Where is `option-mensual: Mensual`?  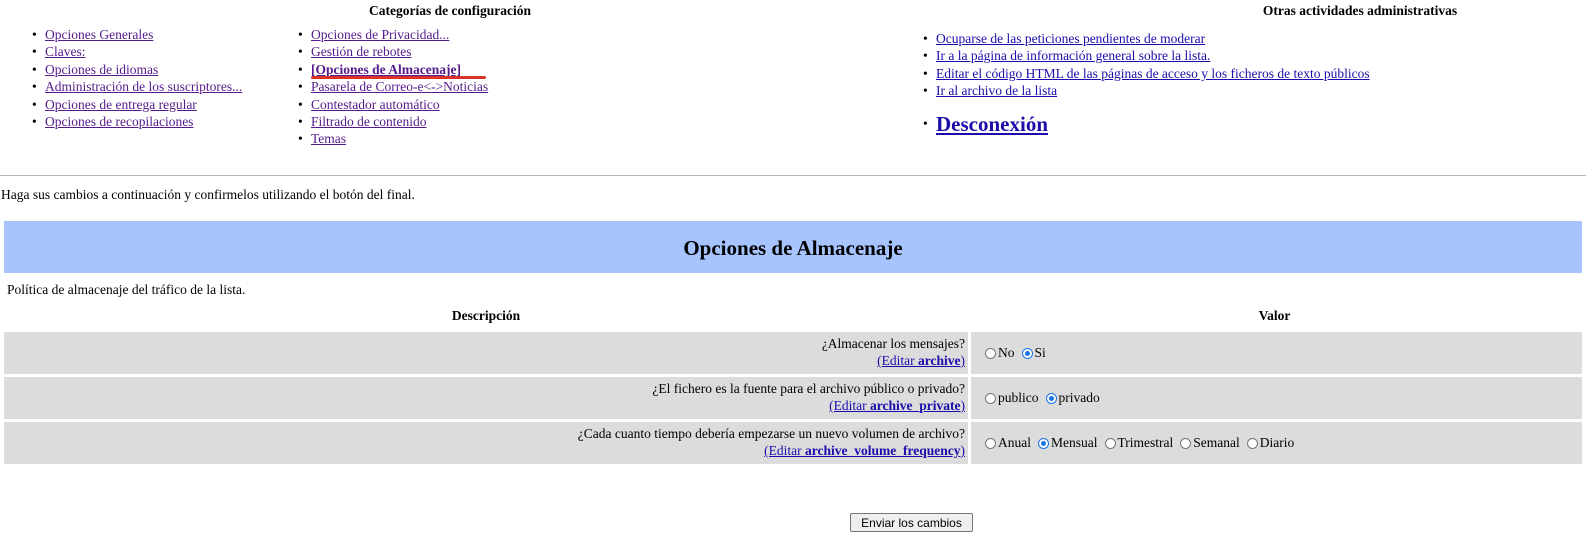
option-mensual: Mensual is located at coordinates (1068, 443).